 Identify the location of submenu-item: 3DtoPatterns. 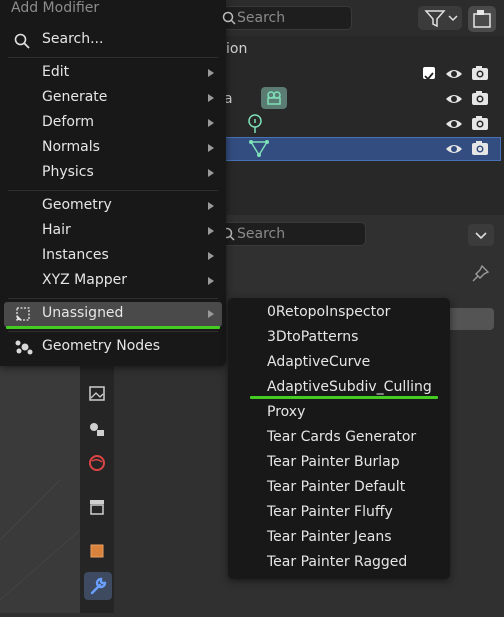
(339, 338).